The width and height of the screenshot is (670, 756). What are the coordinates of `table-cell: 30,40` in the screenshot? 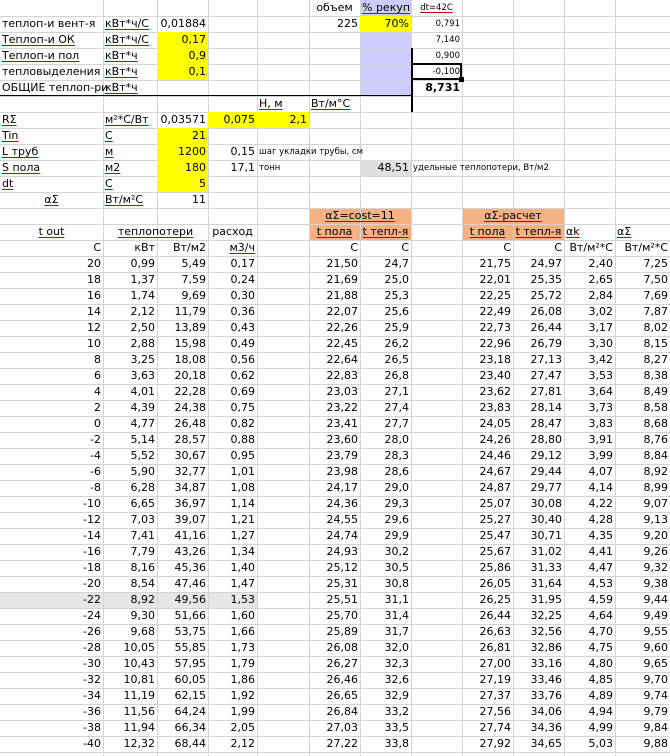 It's located at (538, 520).